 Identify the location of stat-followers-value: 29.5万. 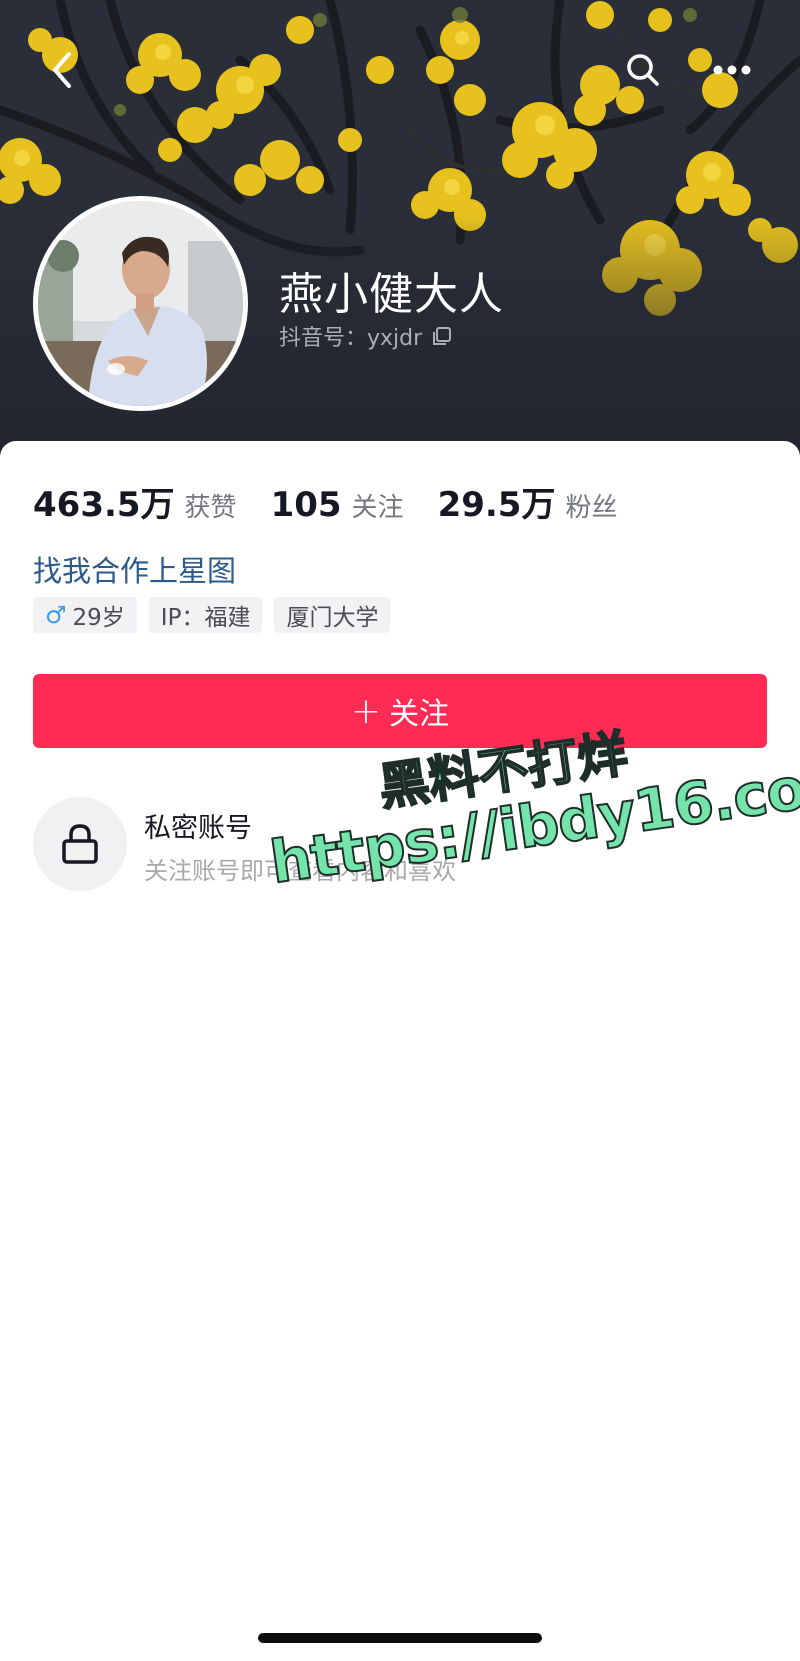
(496, 505).